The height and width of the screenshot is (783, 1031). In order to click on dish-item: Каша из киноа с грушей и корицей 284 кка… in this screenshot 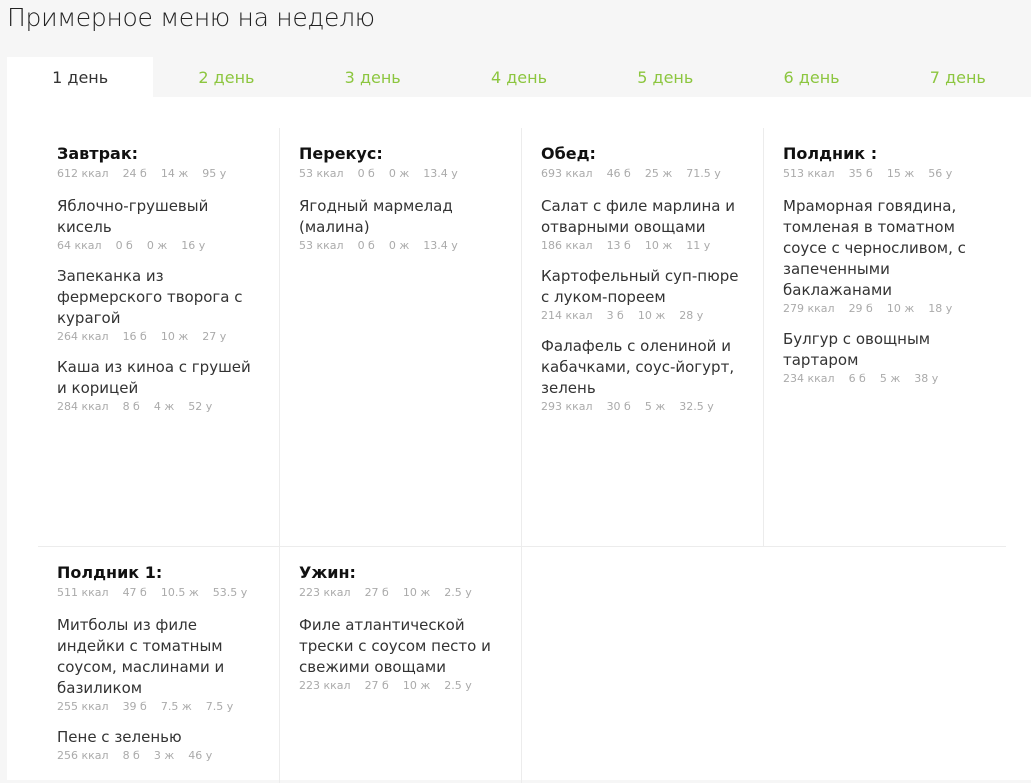, I will do `click(159, 385)`.